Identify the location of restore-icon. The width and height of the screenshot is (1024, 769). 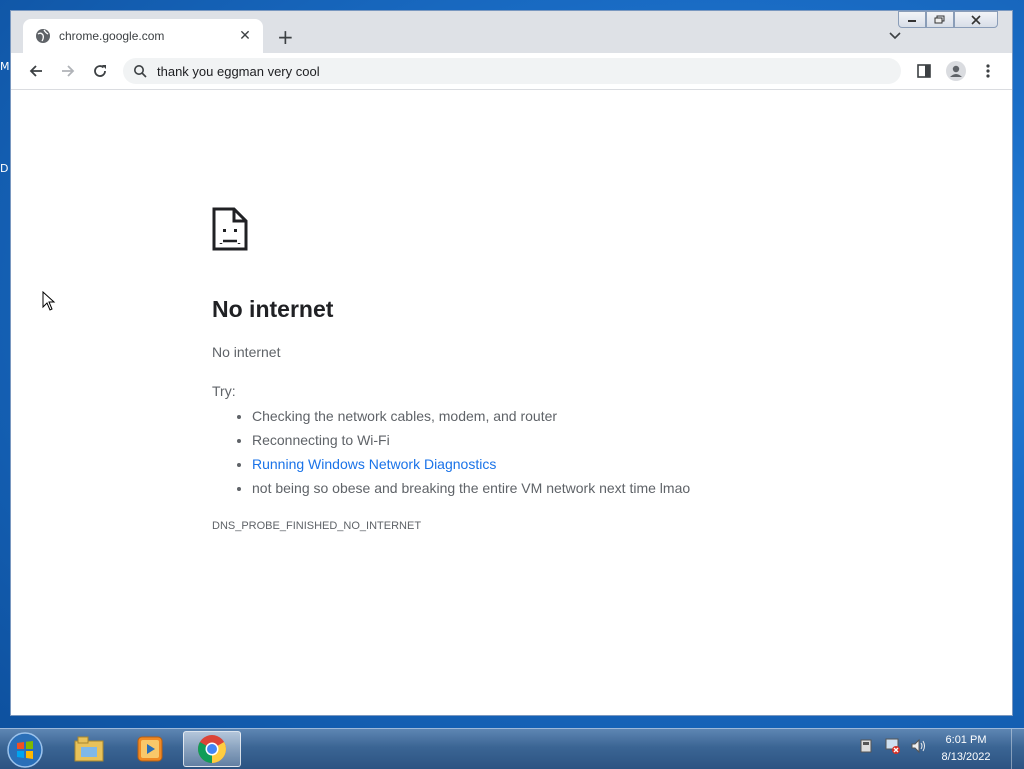
(939, 19).